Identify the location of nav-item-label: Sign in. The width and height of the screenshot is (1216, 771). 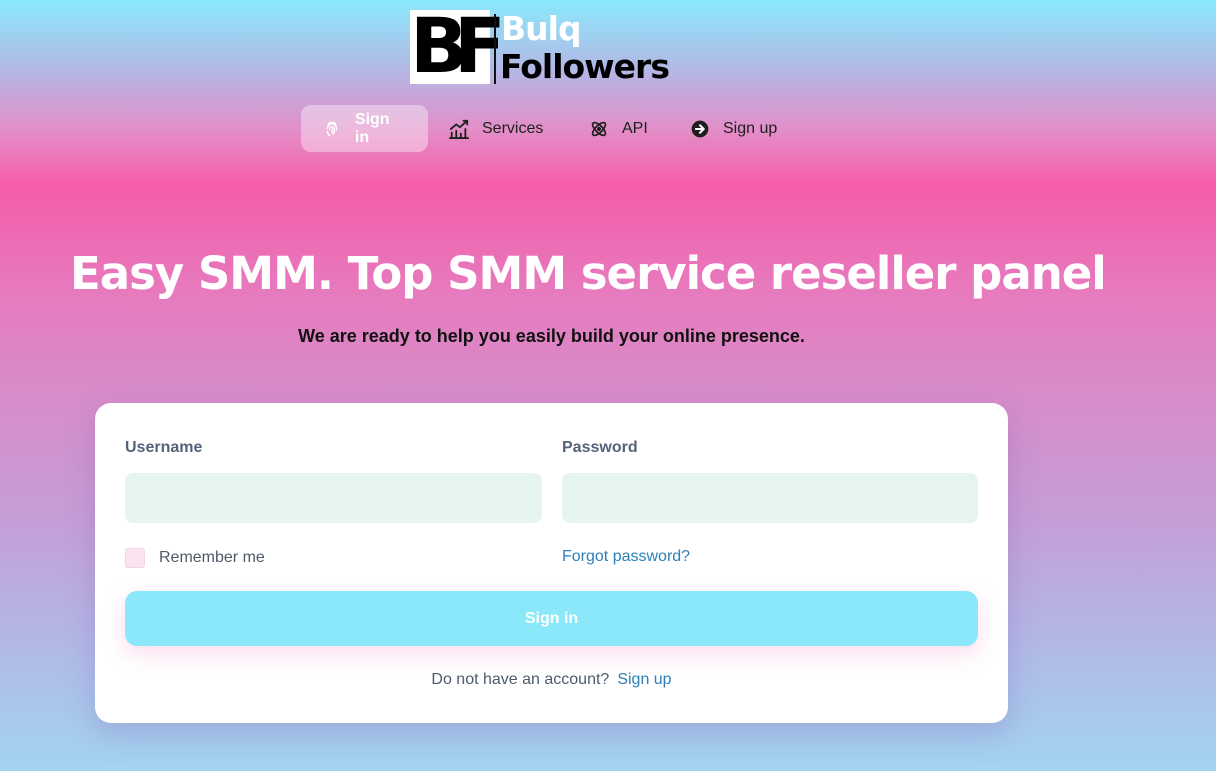
(372, 128).